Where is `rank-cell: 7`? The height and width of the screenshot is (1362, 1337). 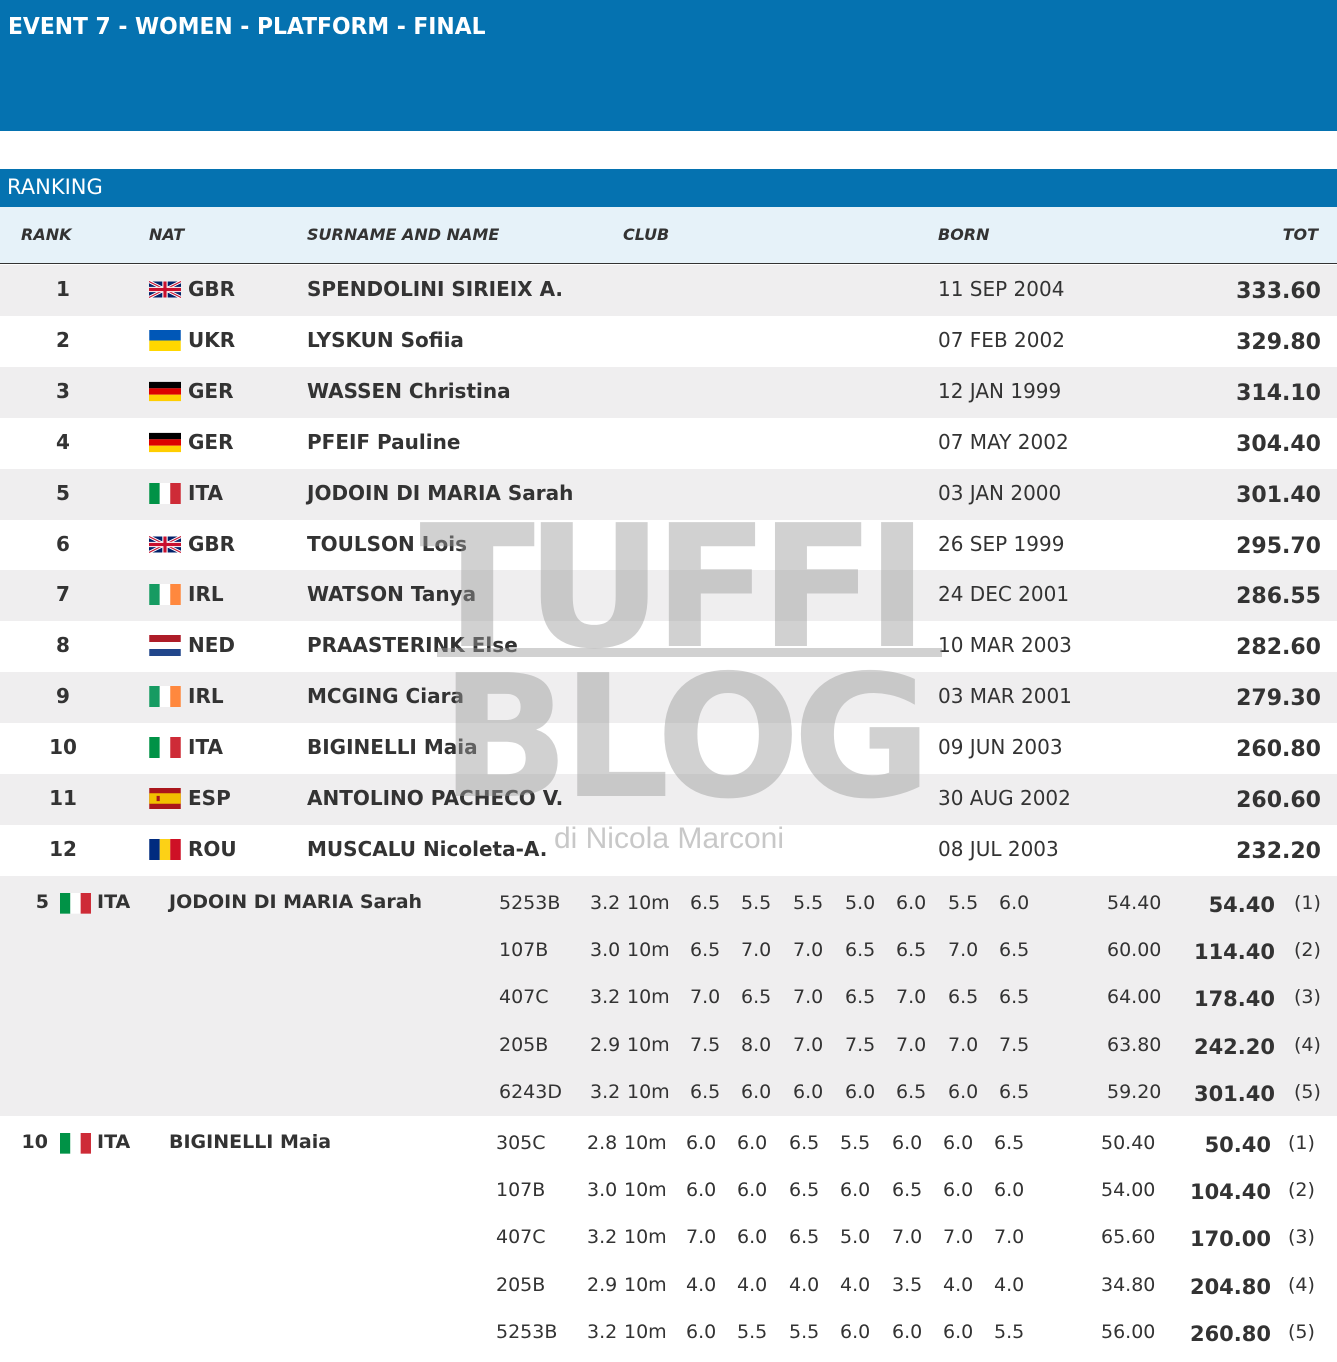 rank-cell: 7 is located at coordinates (63, 594).